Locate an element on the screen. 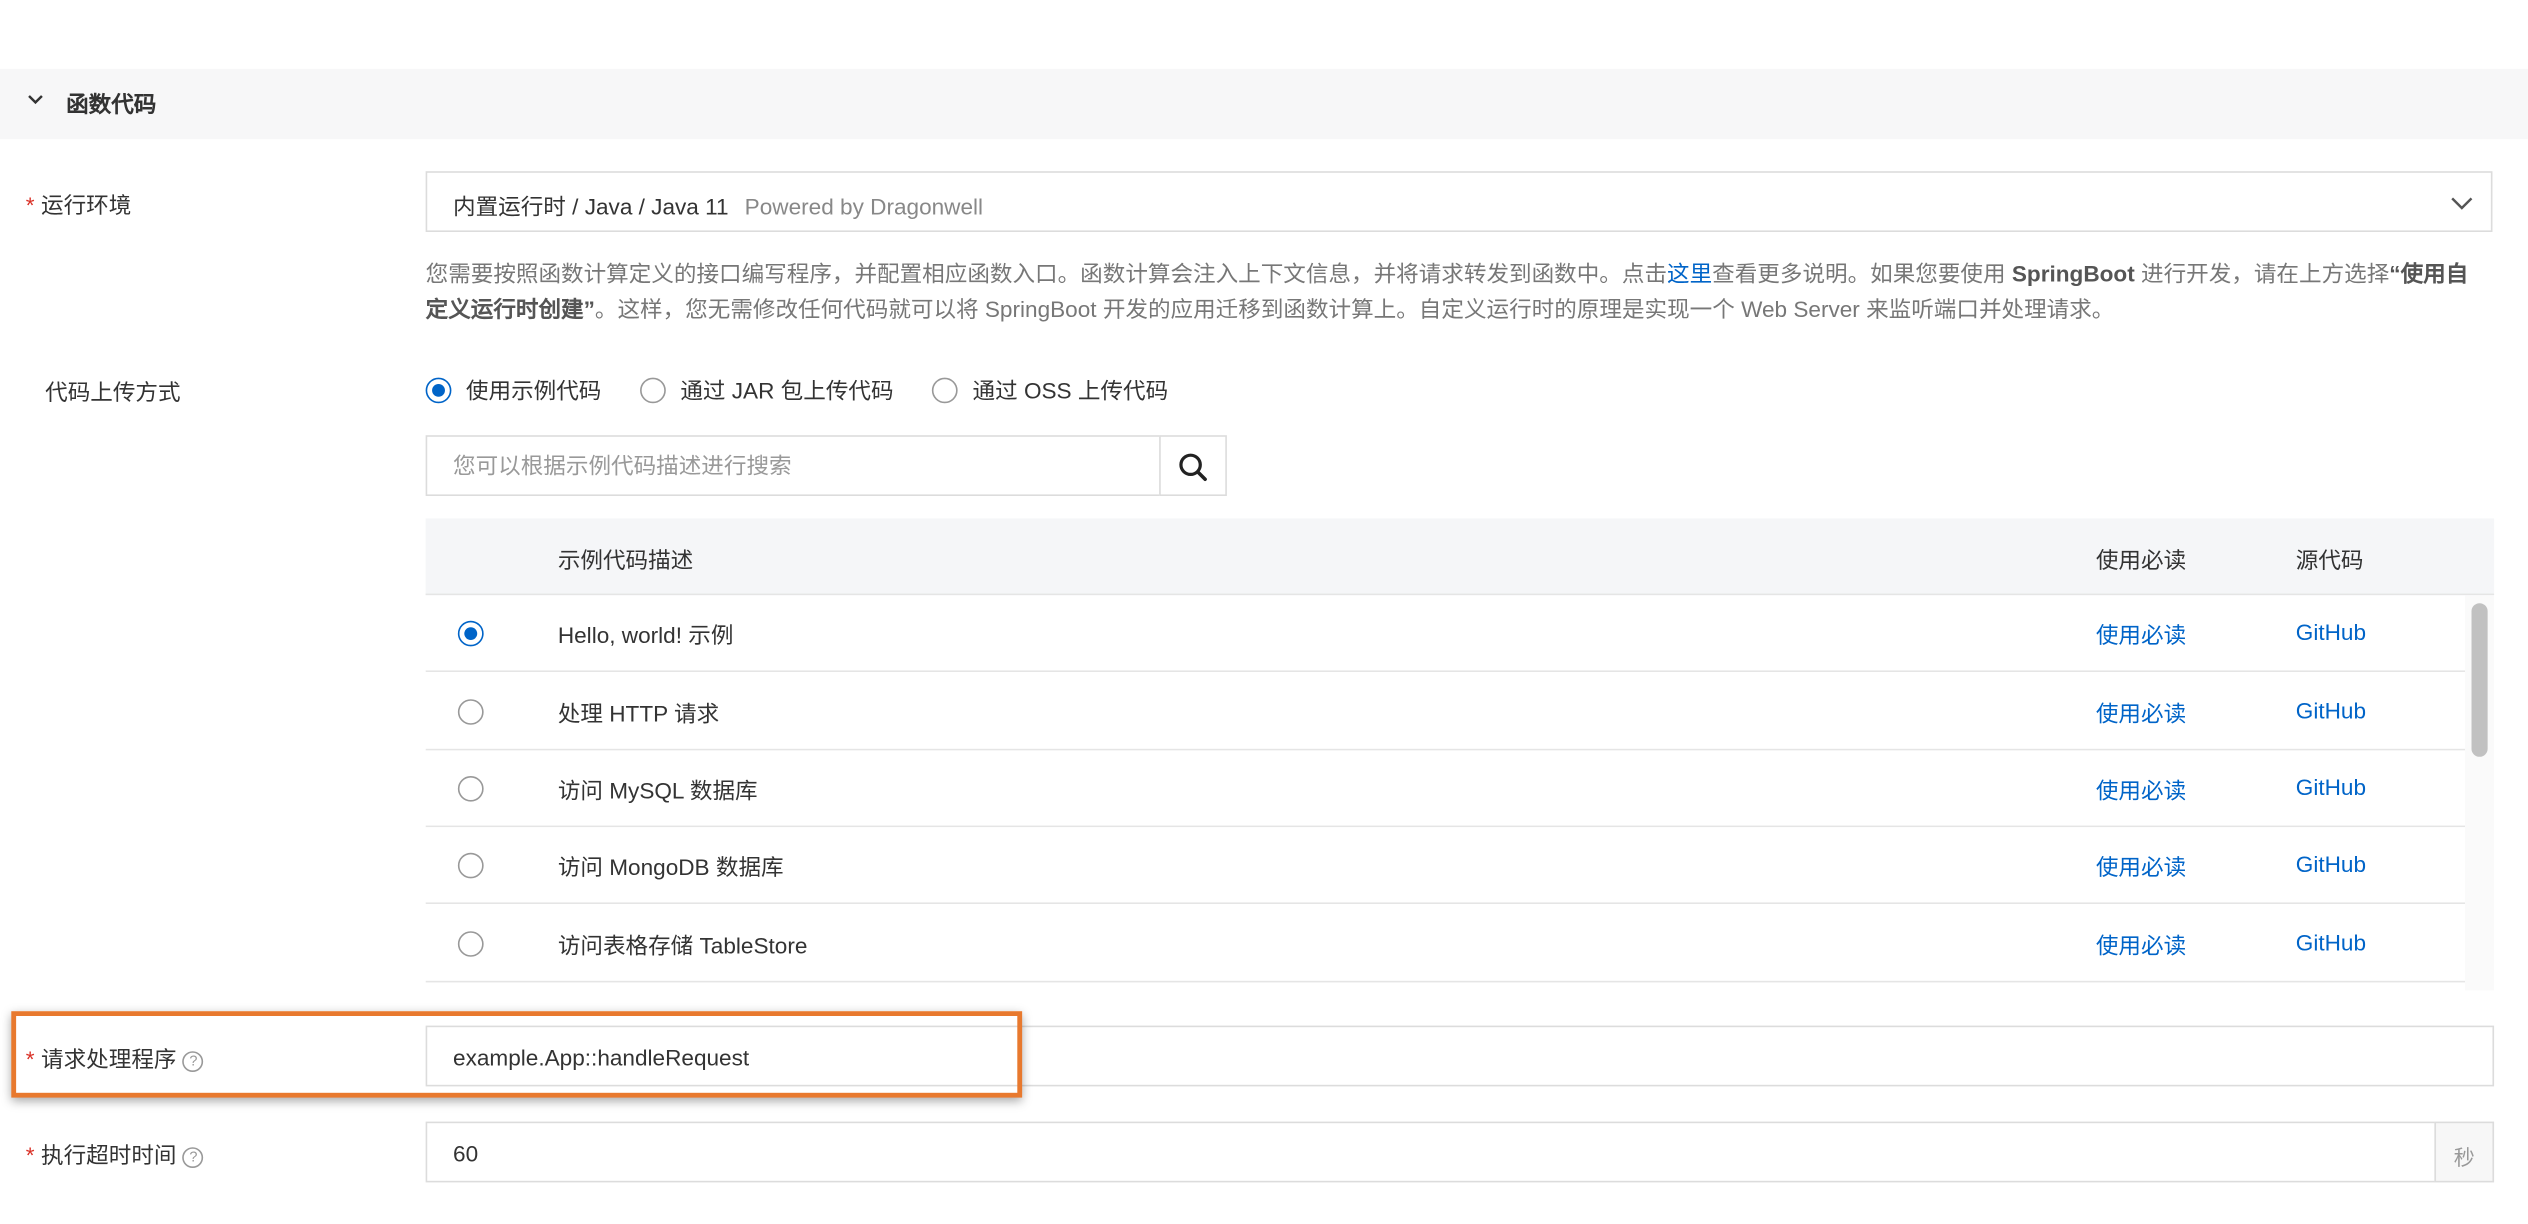 This screenshot has height=1224, width=2528. row-description: Hello, world! 示例 is located at coordinates (645, 635).